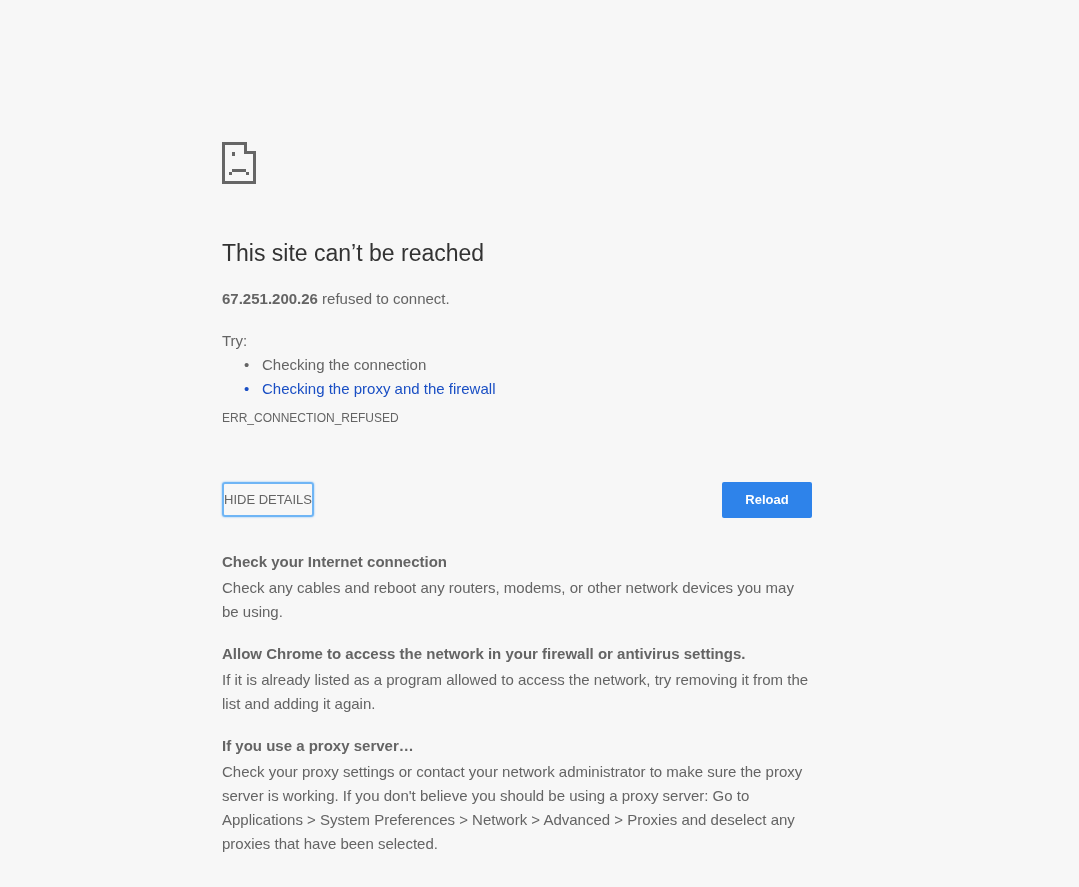  I want to click on error-code: ERR_CONNECTION_REFUSED, so click(311, 417).